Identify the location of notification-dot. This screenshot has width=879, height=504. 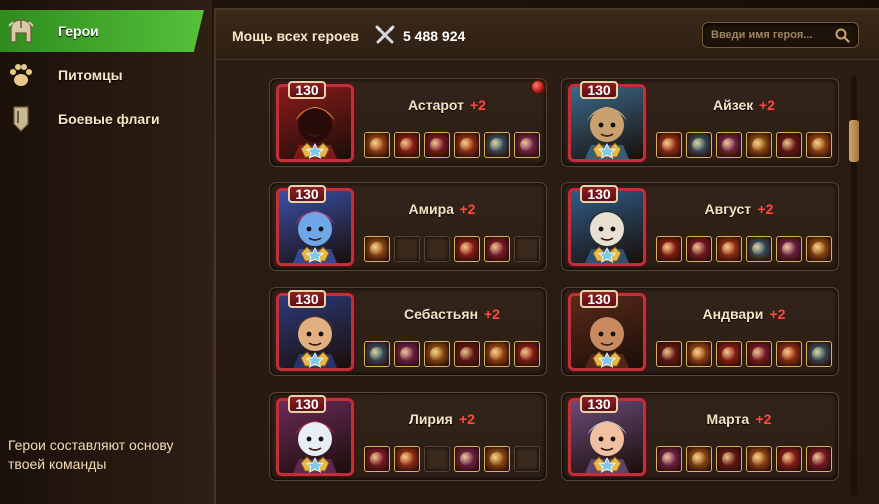
(538, 87).